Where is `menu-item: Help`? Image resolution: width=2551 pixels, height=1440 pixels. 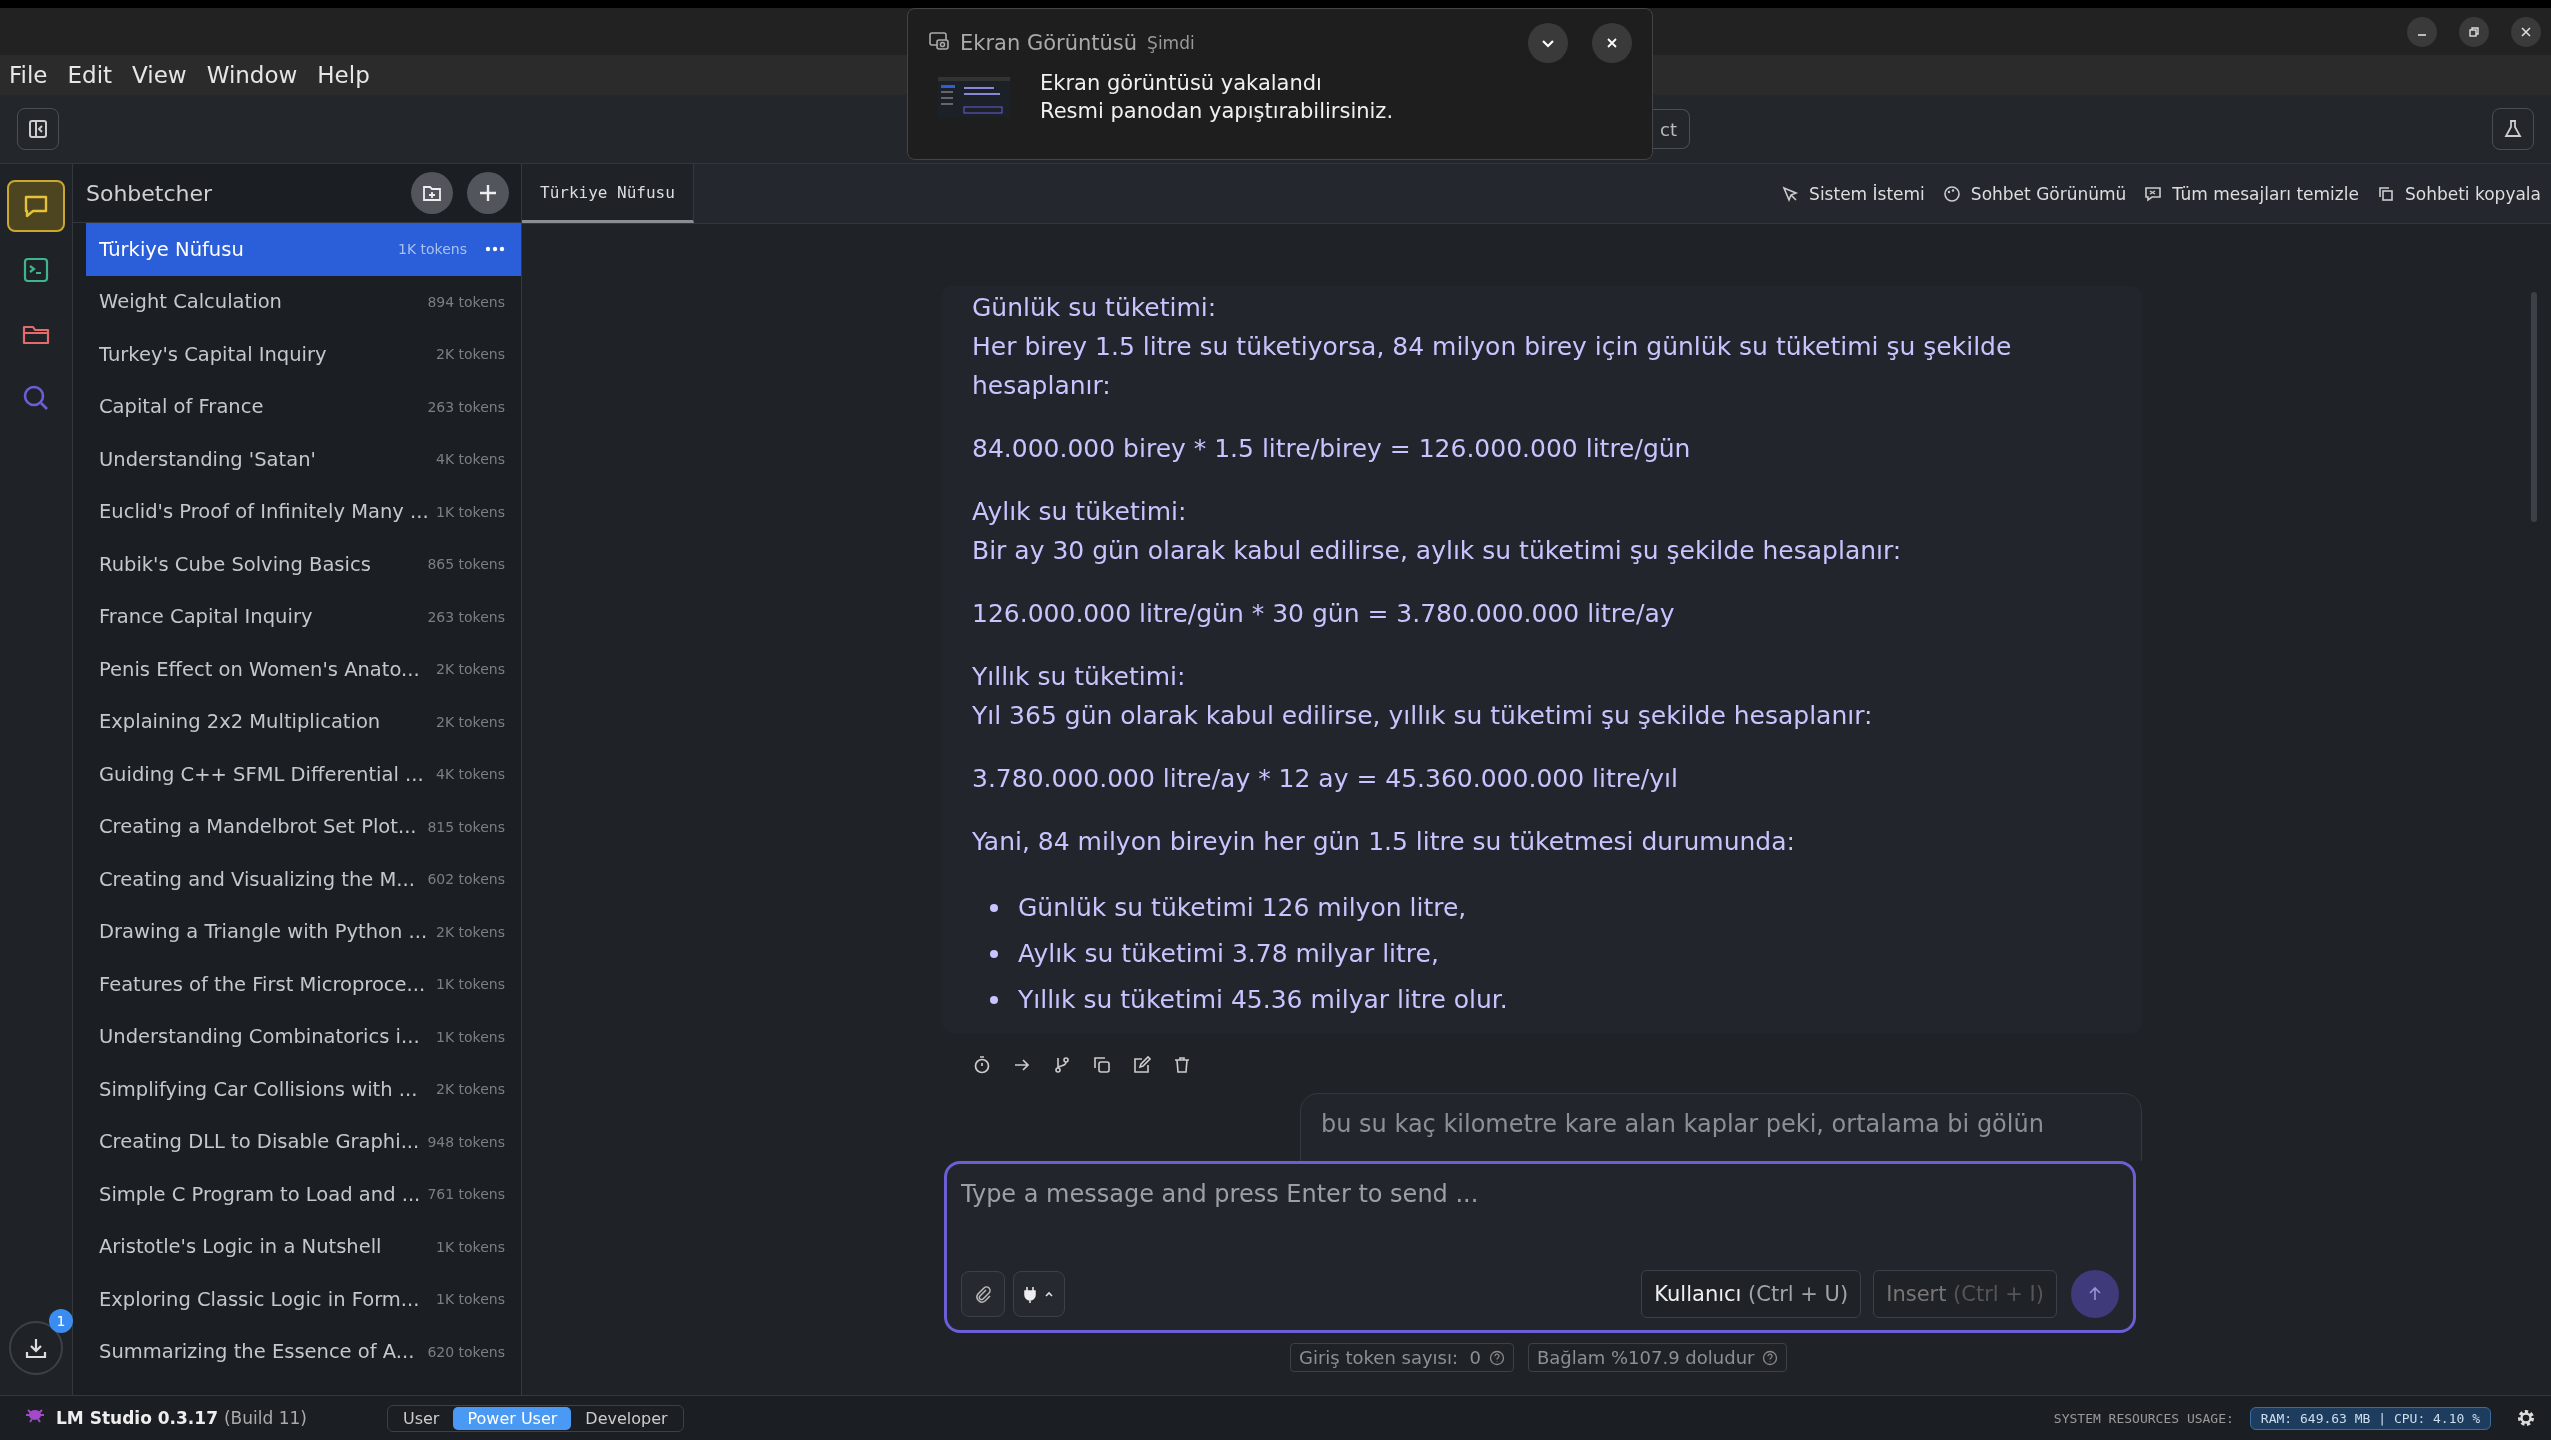
menu-item: Help is located at coordinates (343, 75).